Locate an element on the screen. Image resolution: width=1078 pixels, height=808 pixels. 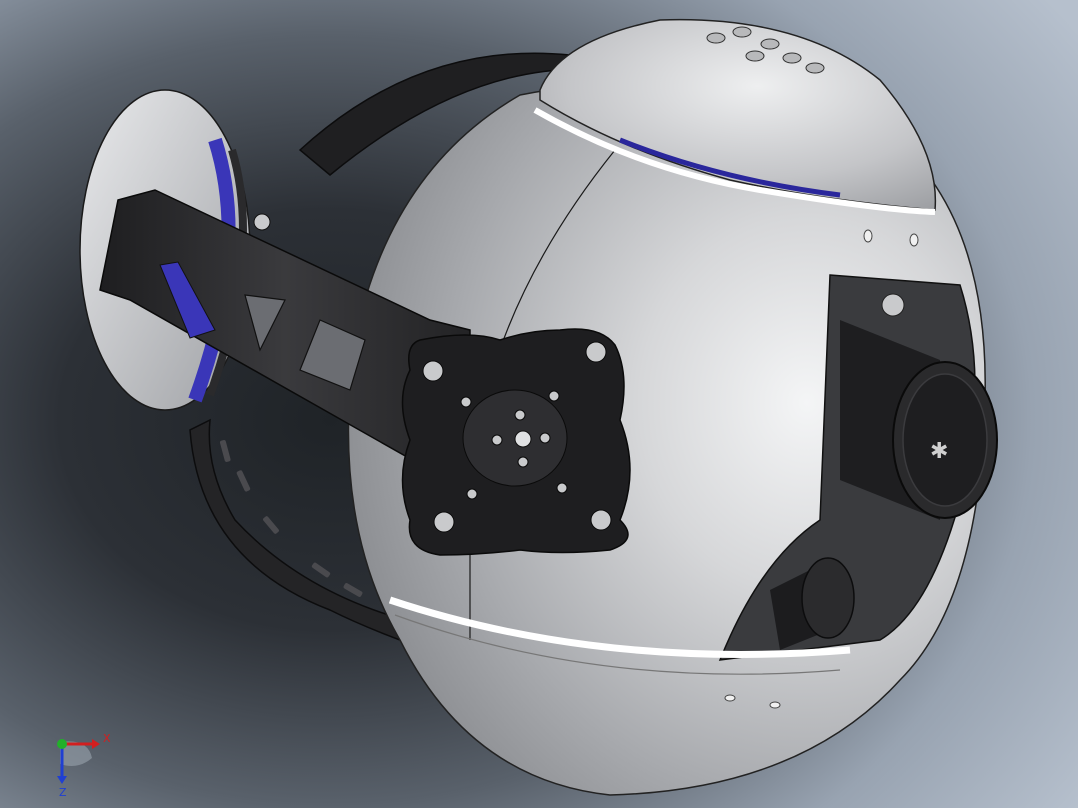
x-axis-label: X is located at coordinates (107, 738).